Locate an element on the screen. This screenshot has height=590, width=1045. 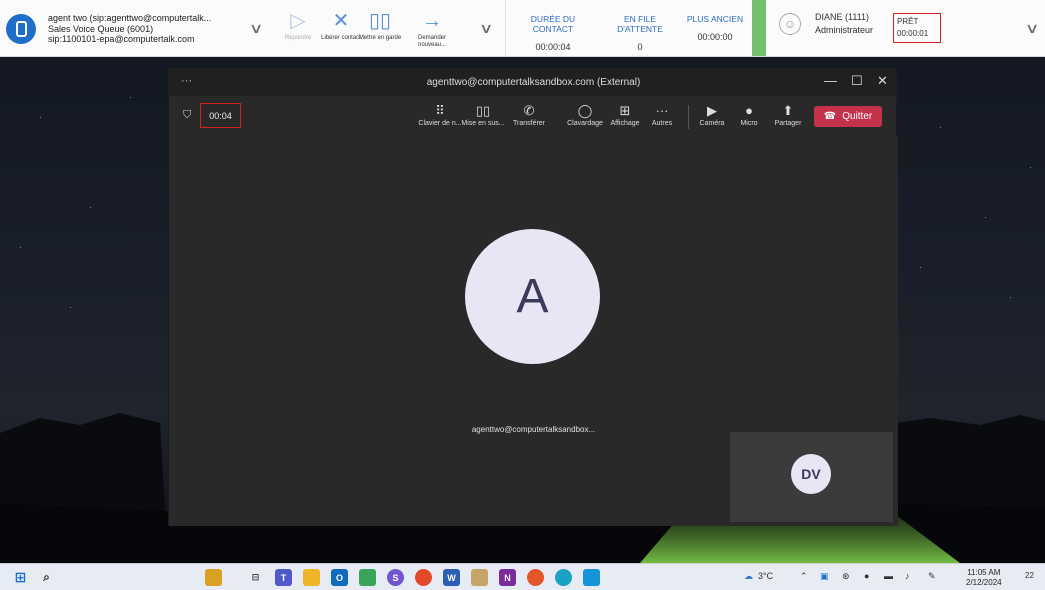
edge-icon is located at coordinates (563, 577).